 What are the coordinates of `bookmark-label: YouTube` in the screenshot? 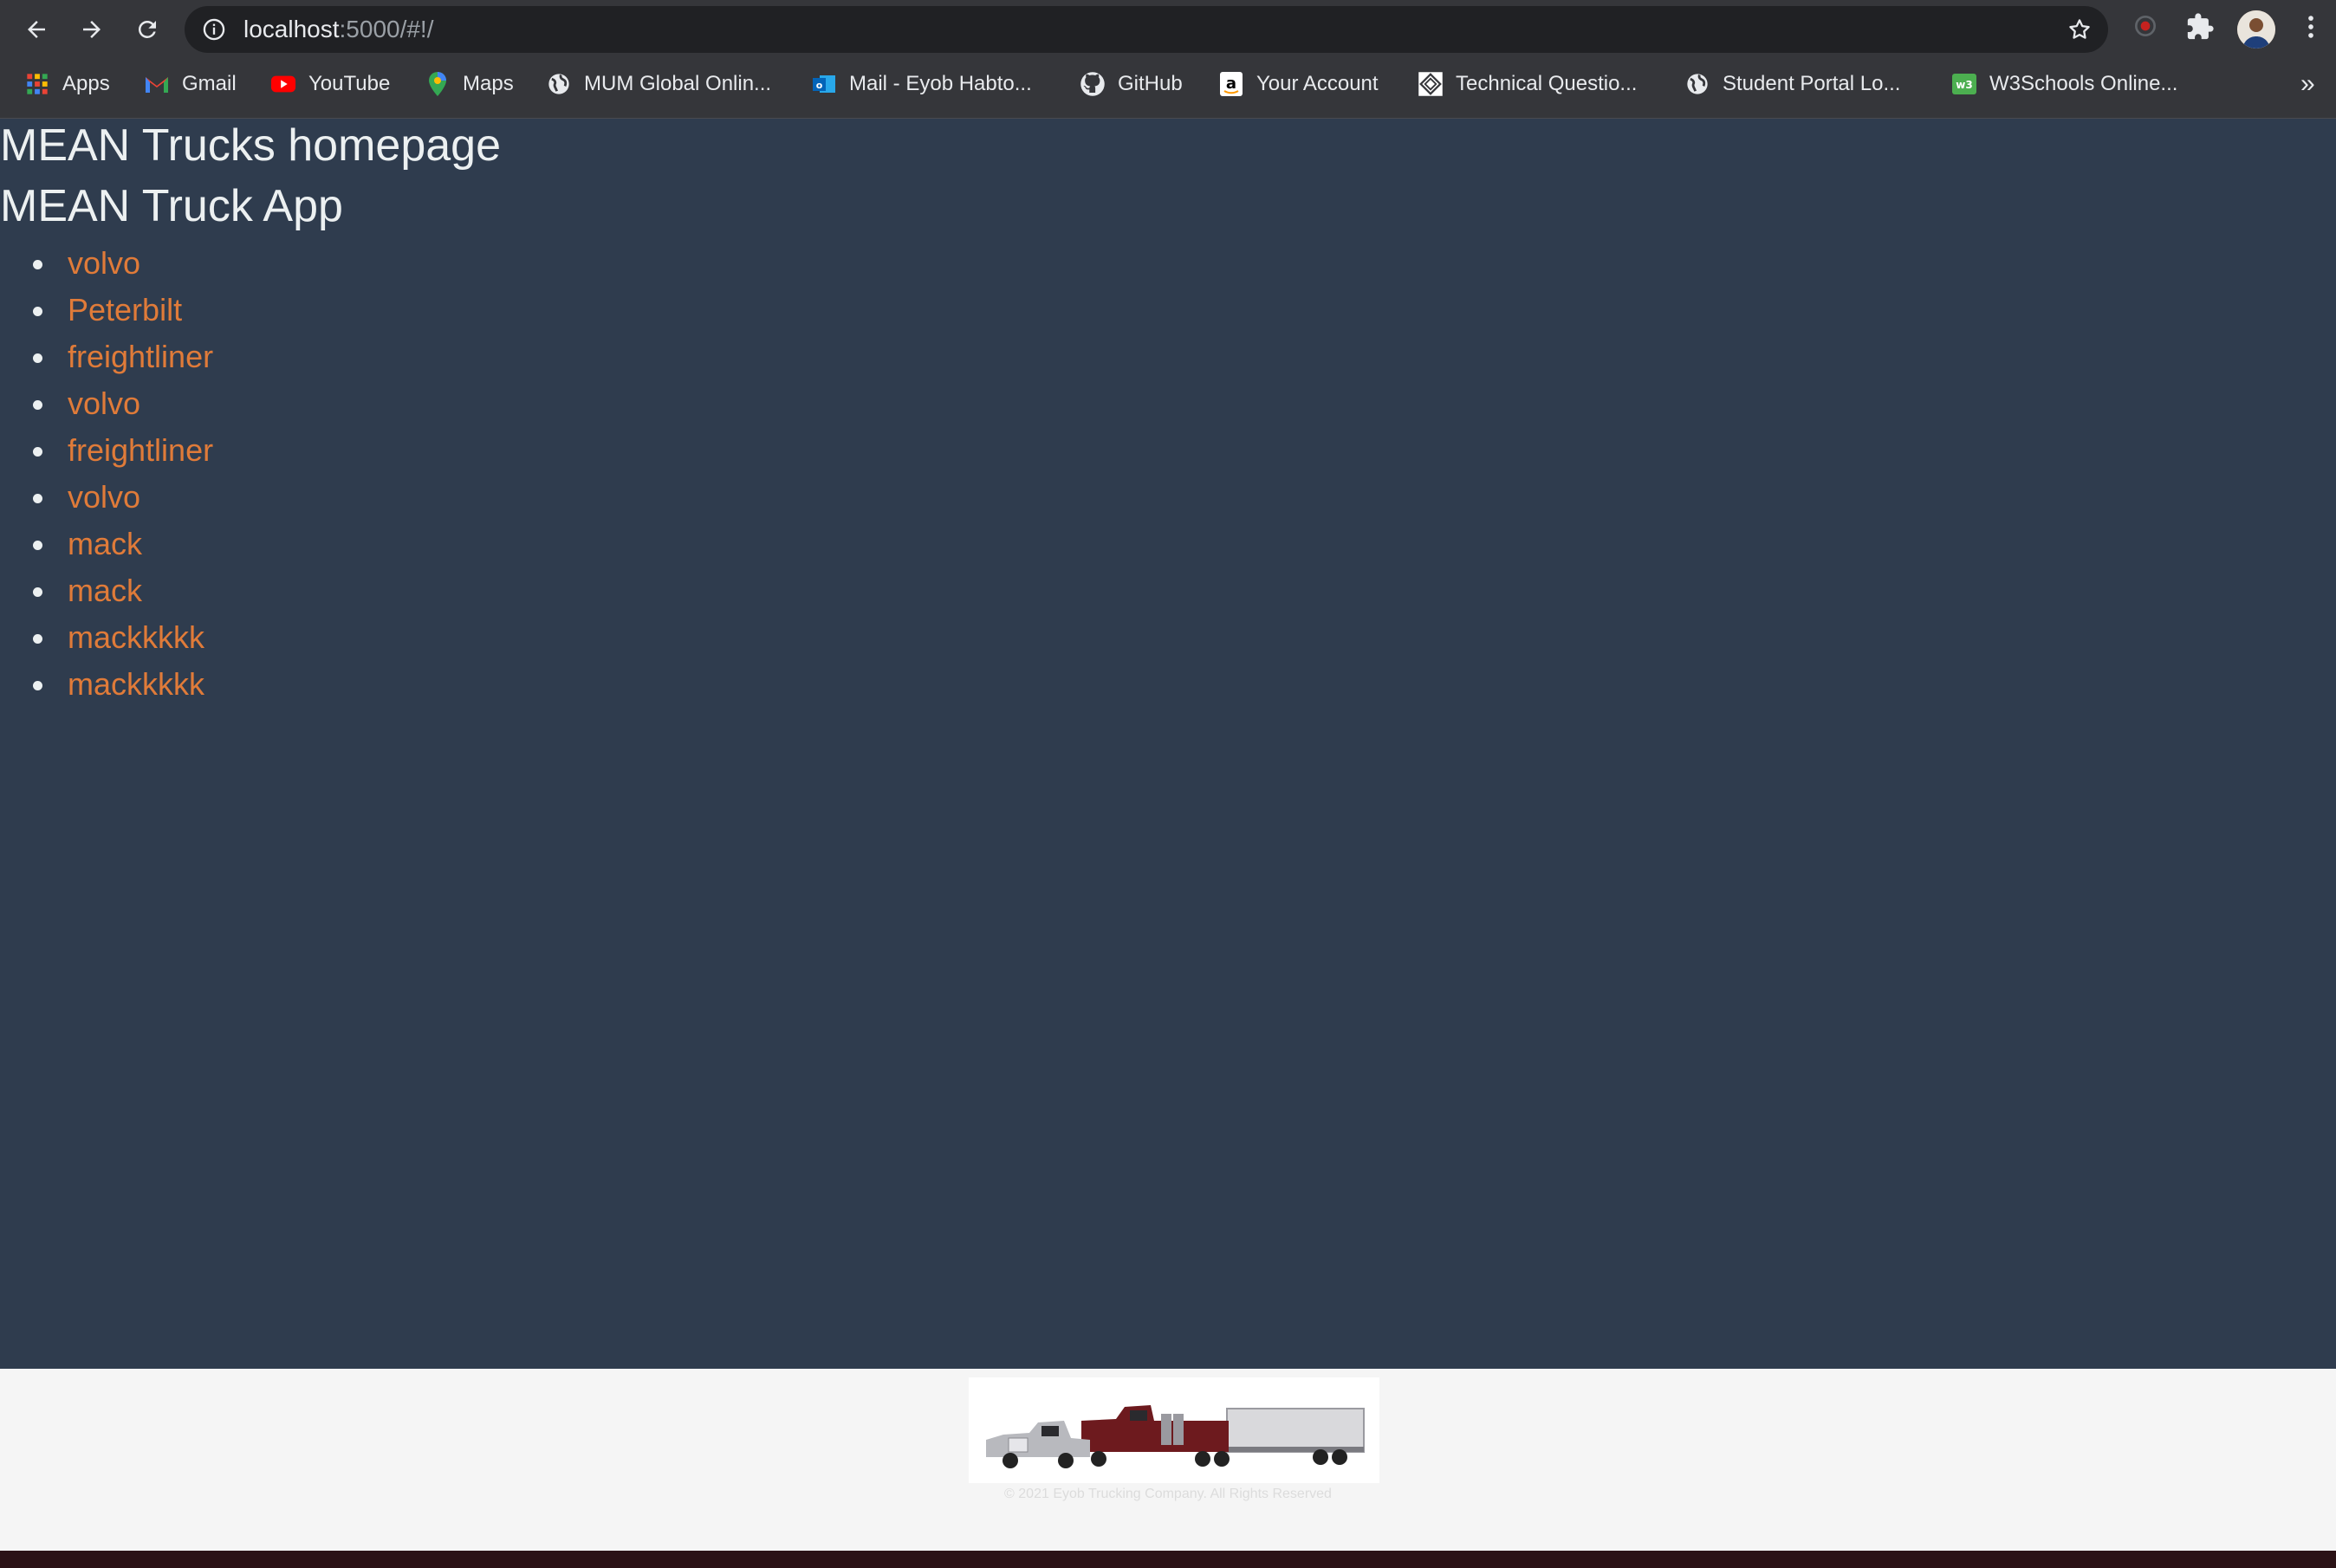 It's located at (350, 83).